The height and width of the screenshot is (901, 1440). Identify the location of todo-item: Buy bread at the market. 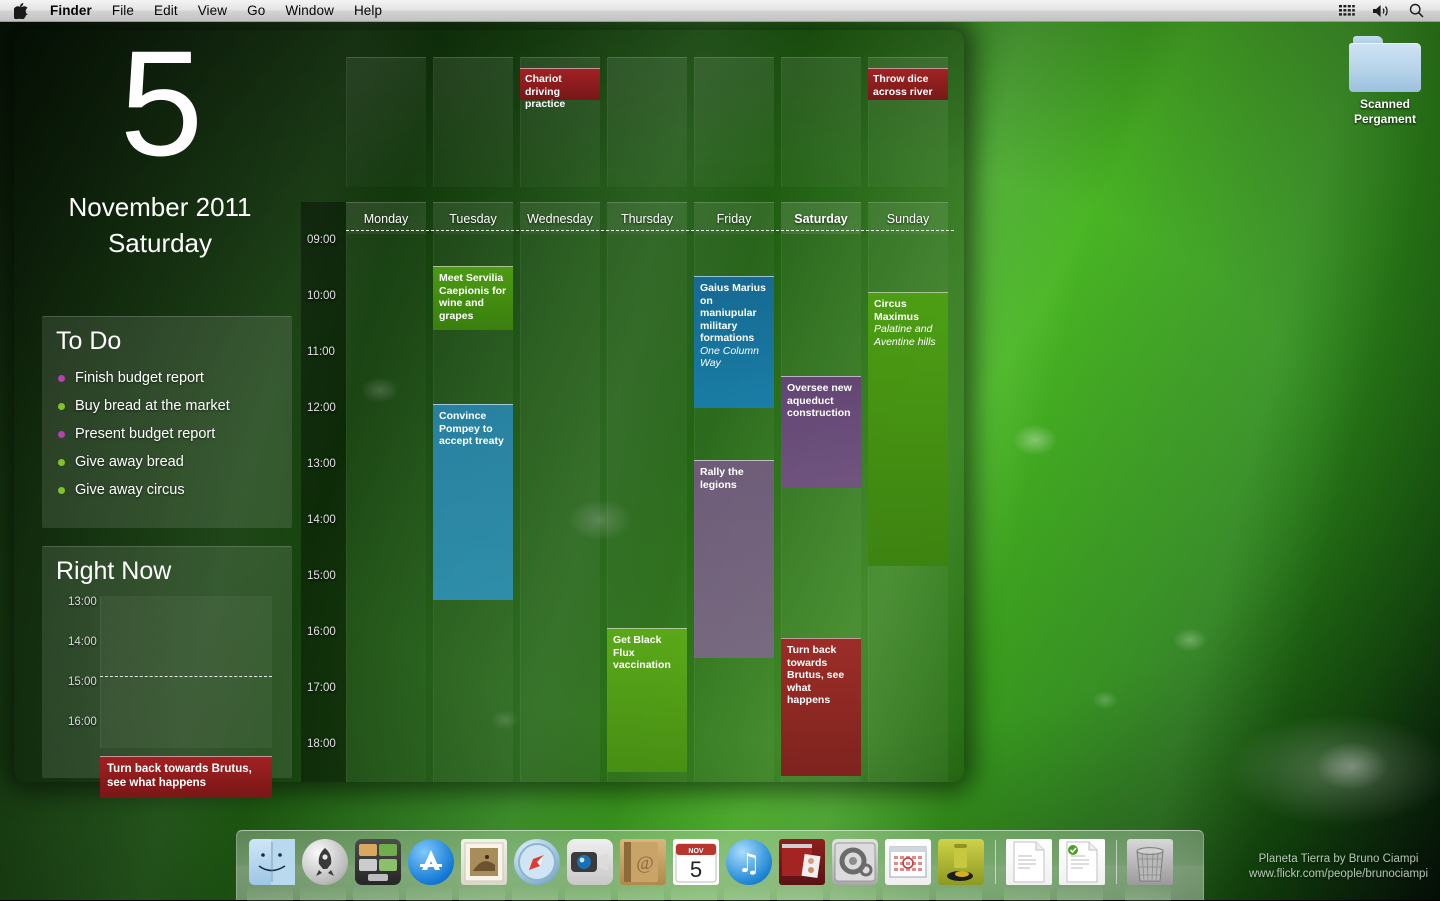
(175, 406).